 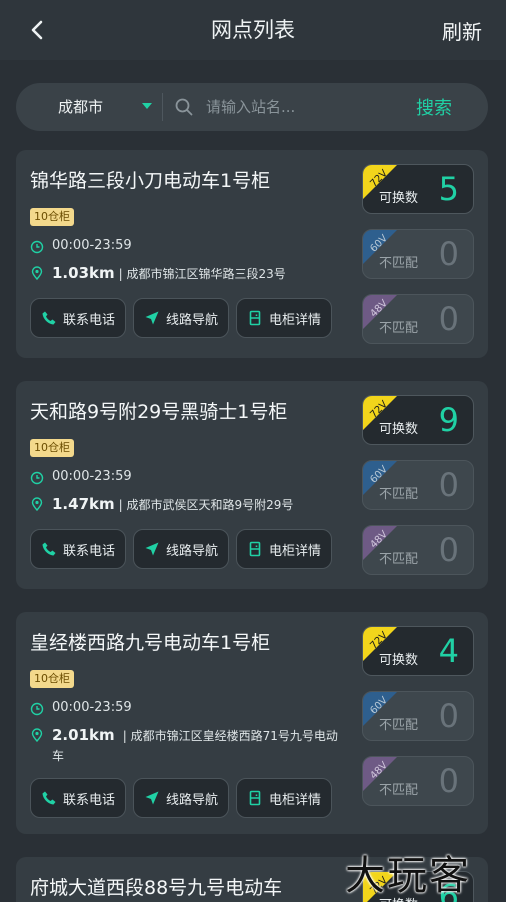 What do you see at coordinates (150, 643) in the screenshot?
I see `station-name: 皇经楼西路九号电动车1号柜` at bounding box center [150, 643].